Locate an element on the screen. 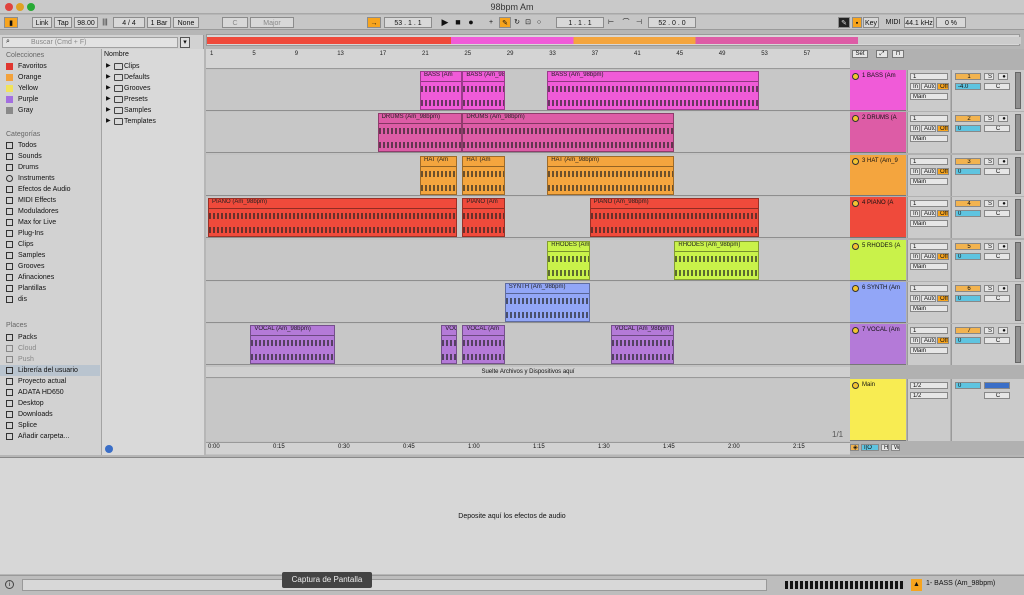 Image resolution: width=1024 pixels, height=595 pixels. browser-item-presets: ▶ Presets is located at coordinates (127, 99).